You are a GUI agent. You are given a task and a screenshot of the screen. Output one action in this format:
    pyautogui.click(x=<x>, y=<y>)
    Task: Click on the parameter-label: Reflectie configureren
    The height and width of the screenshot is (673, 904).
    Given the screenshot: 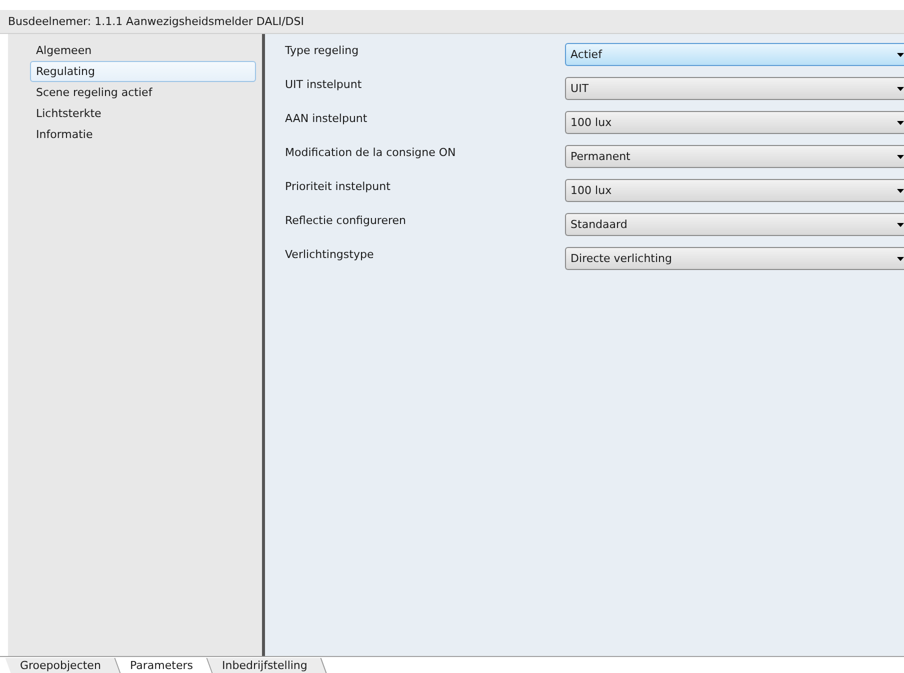 What is the action you would take?
    pyautogui.click(x=346, y=220)
    